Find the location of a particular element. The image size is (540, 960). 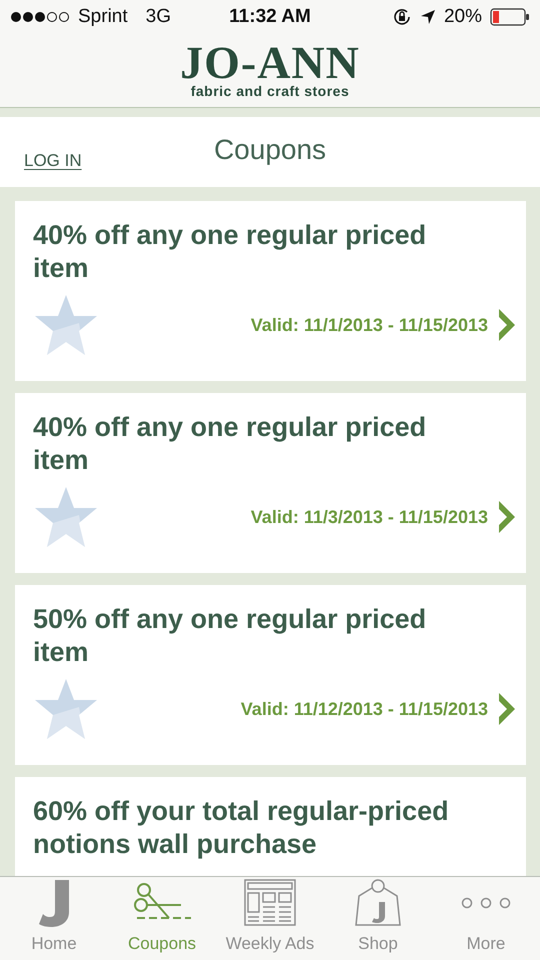

coupon-title: 60% off your total regular-priced notions wall purchase is located at coordinates (241, 828).